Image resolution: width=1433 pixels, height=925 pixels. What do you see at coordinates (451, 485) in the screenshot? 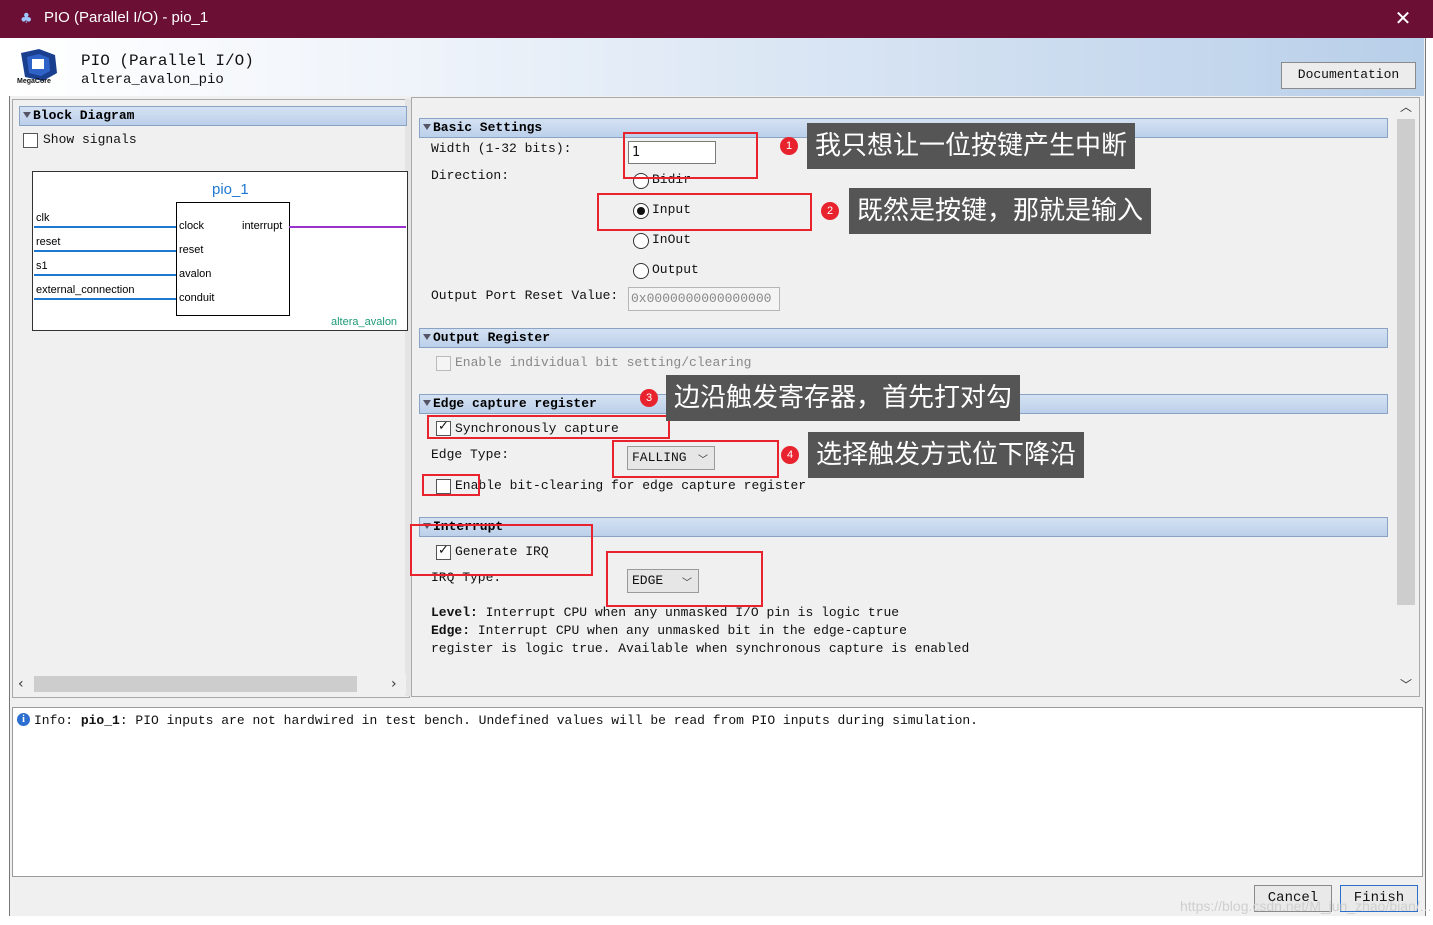
I see `highlight-box-bit-clear` at bounding box center [451, 485].